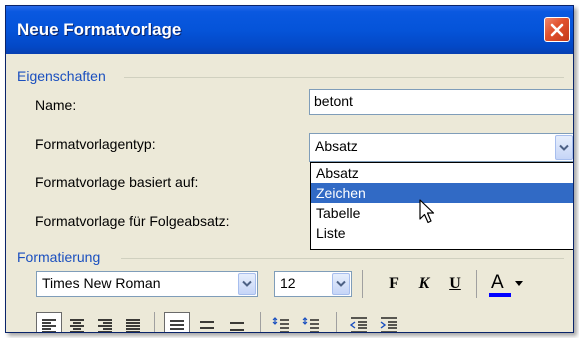 The image size is (579, 338). What do you see at coordinates (132, 221) in the screenshot?
I see `following-style-label: Formatvorlage für Folgeabsatz:` at bounding box center [132, 221].